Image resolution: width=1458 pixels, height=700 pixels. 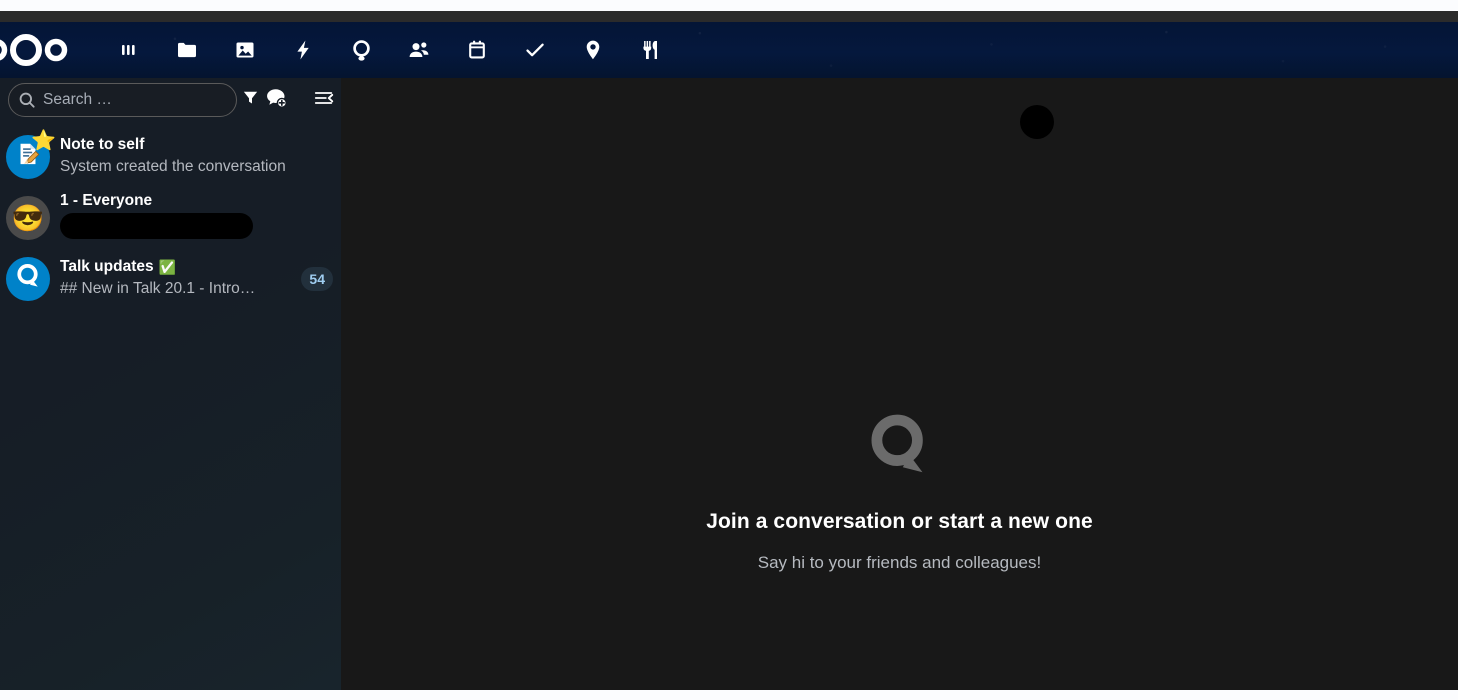 What do you see at coordinates (196, 201) in the screenshot?
I see `conversation-title: 1 - Everyone` at bounding box center [196, 201].